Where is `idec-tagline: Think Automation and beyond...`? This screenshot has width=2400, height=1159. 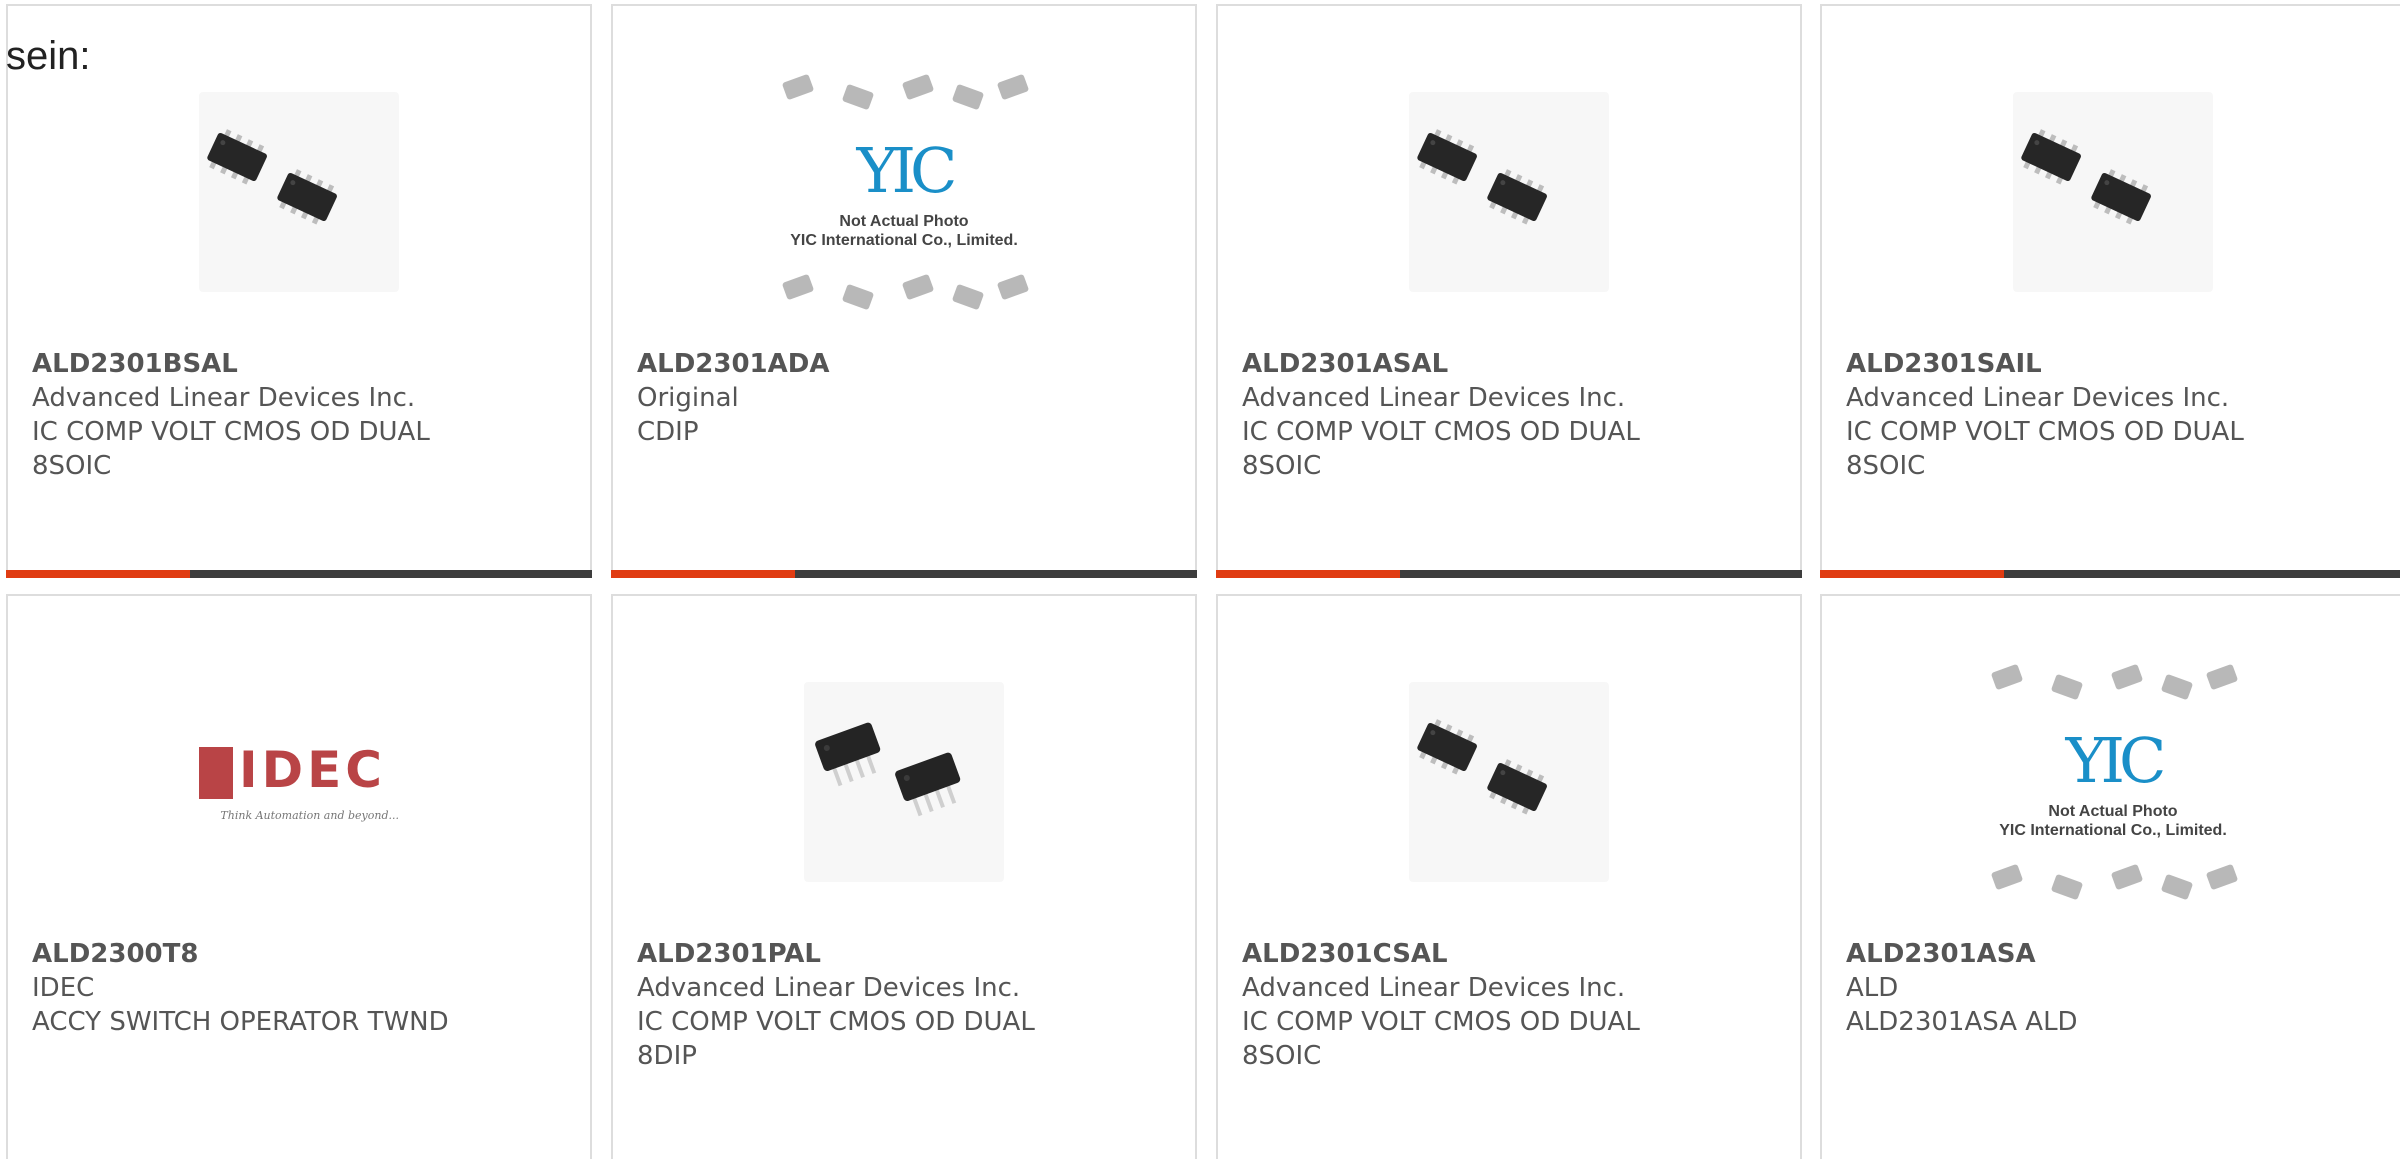
idec-tagline: Think Automation and beyond... is located at coordinates (309, 815).